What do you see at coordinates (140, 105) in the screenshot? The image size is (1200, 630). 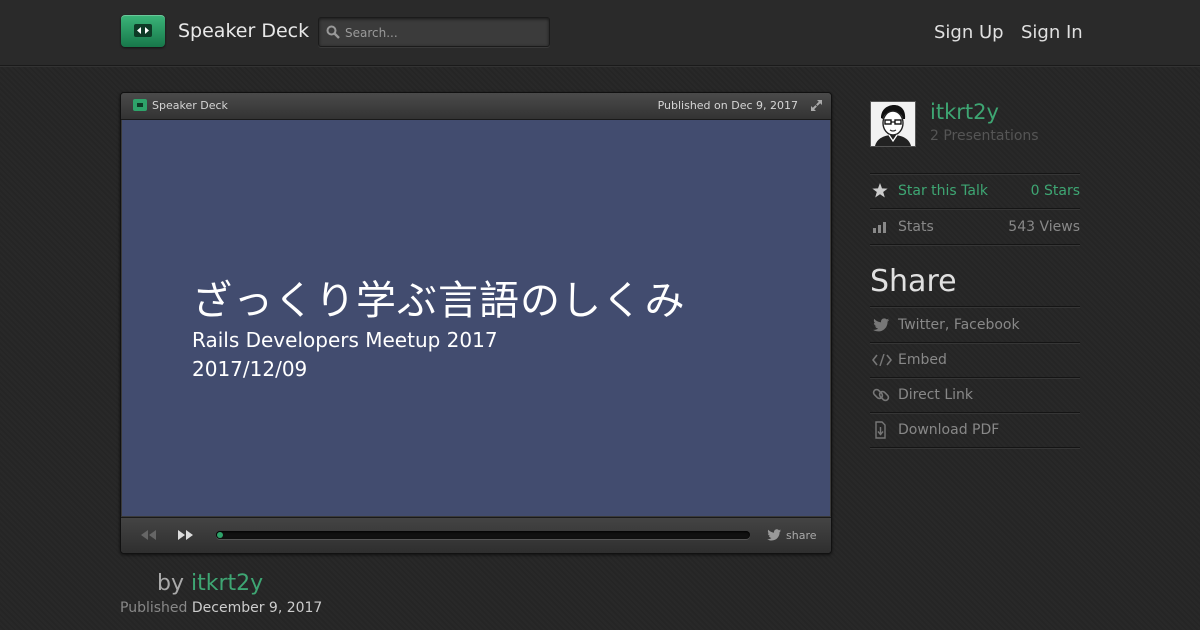 I see `speaker-deck-mini-logo-icon` at bounding box center [140, 105].